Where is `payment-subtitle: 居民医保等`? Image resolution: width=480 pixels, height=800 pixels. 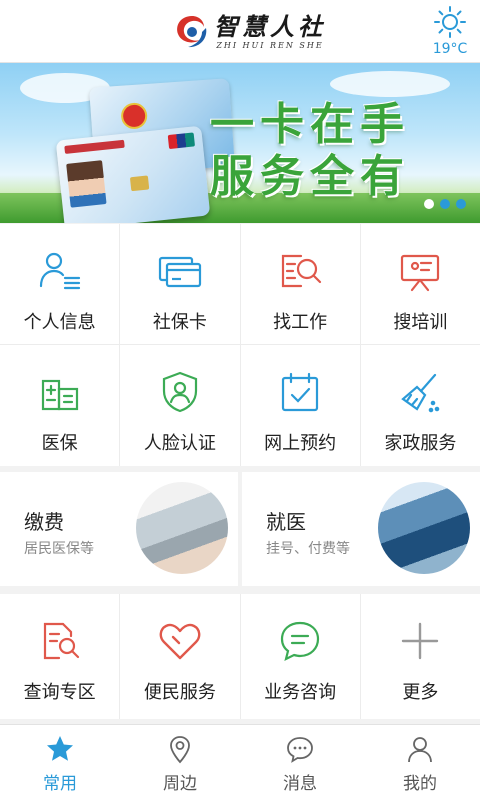 payment-subtitle: 居民医保等 is located at coordinates (59, 549).